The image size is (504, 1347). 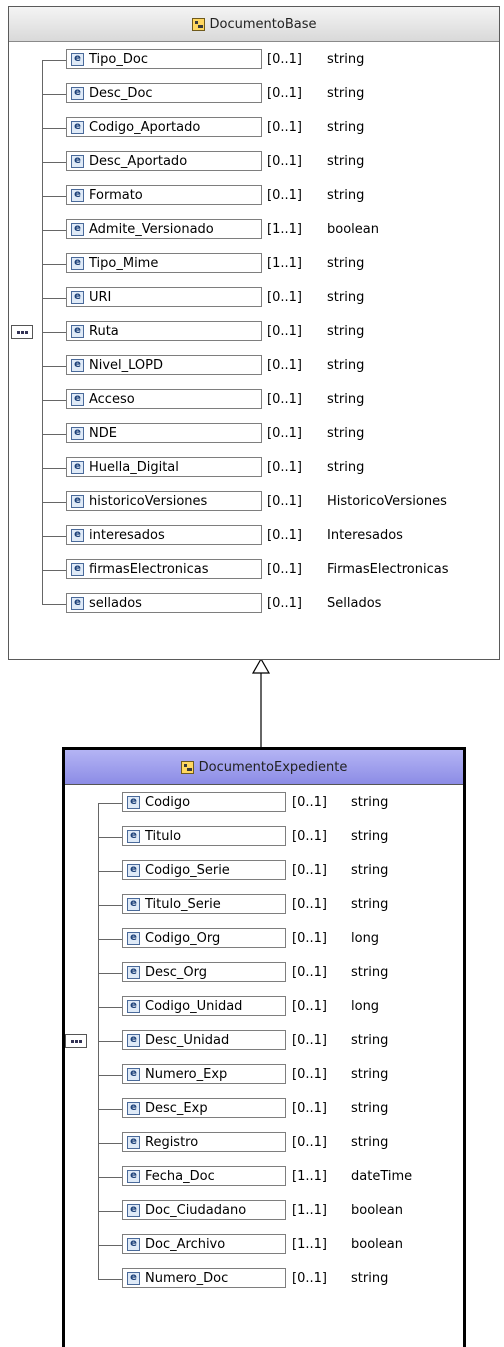 What do you see at coordinates (365, 535) in the screenshot?
I see `element-type: Interesados` at bounding box center [365, 535].